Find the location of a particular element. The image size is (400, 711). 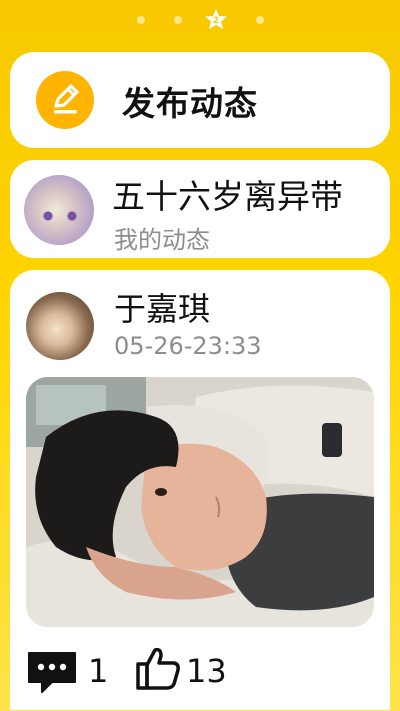

author-avatar is located at coordinates (60, 326).